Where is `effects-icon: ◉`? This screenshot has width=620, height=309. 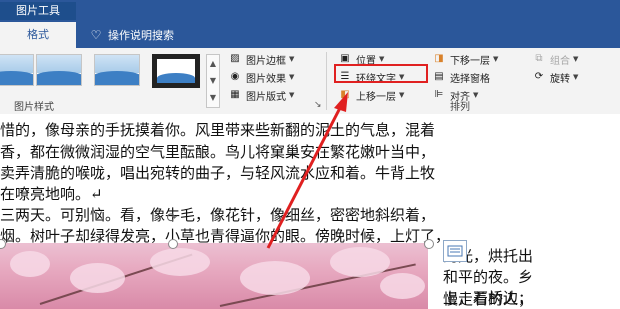 effects-icon: ◉ is located at coordinates (235, 76).